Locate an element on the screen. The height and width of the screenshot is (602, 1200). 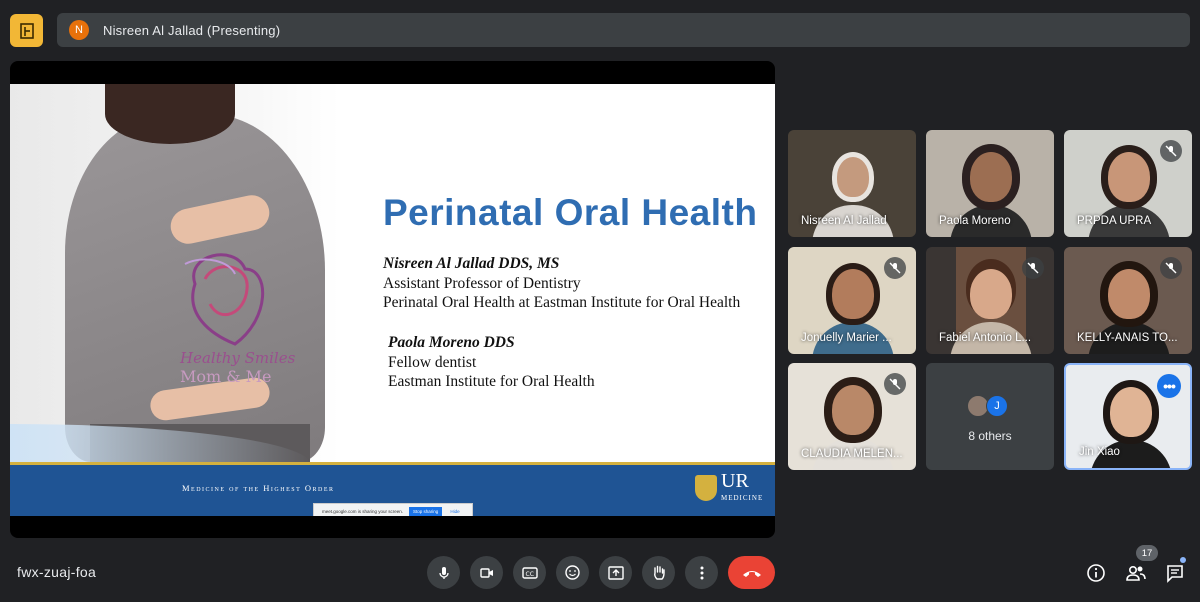
participant-tile: Nisreen Al Jallad is located at coordinates (852, 183).